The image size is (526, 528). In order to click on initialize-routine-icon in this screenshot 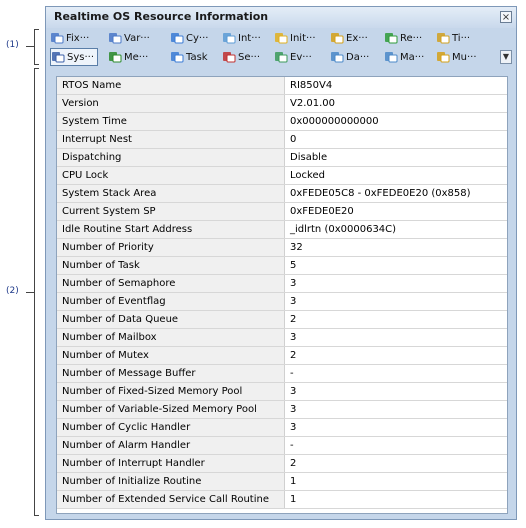, I will do `click(281, 38)`.